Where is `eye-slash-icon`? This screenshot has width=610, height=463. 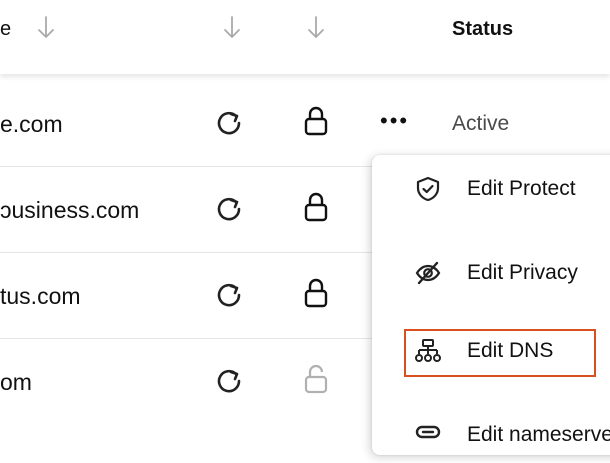 eye-slash-icon is located at coordinates (428, 273).